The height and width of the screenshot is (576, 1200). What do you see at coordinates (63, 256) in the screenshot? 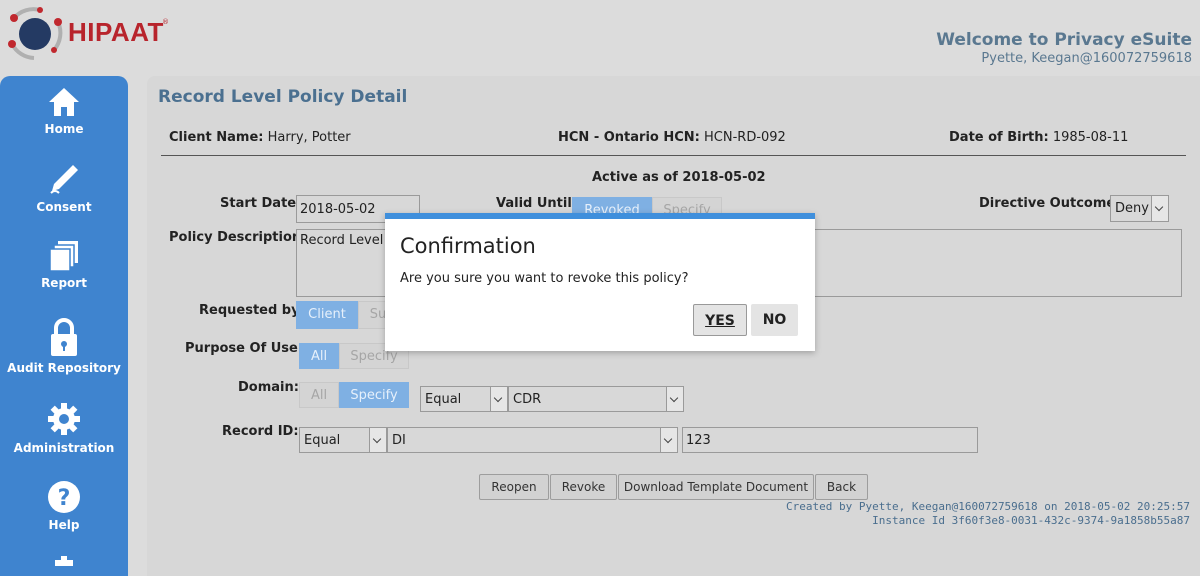
I see `documents-icon` at bounding box center [63, 256].